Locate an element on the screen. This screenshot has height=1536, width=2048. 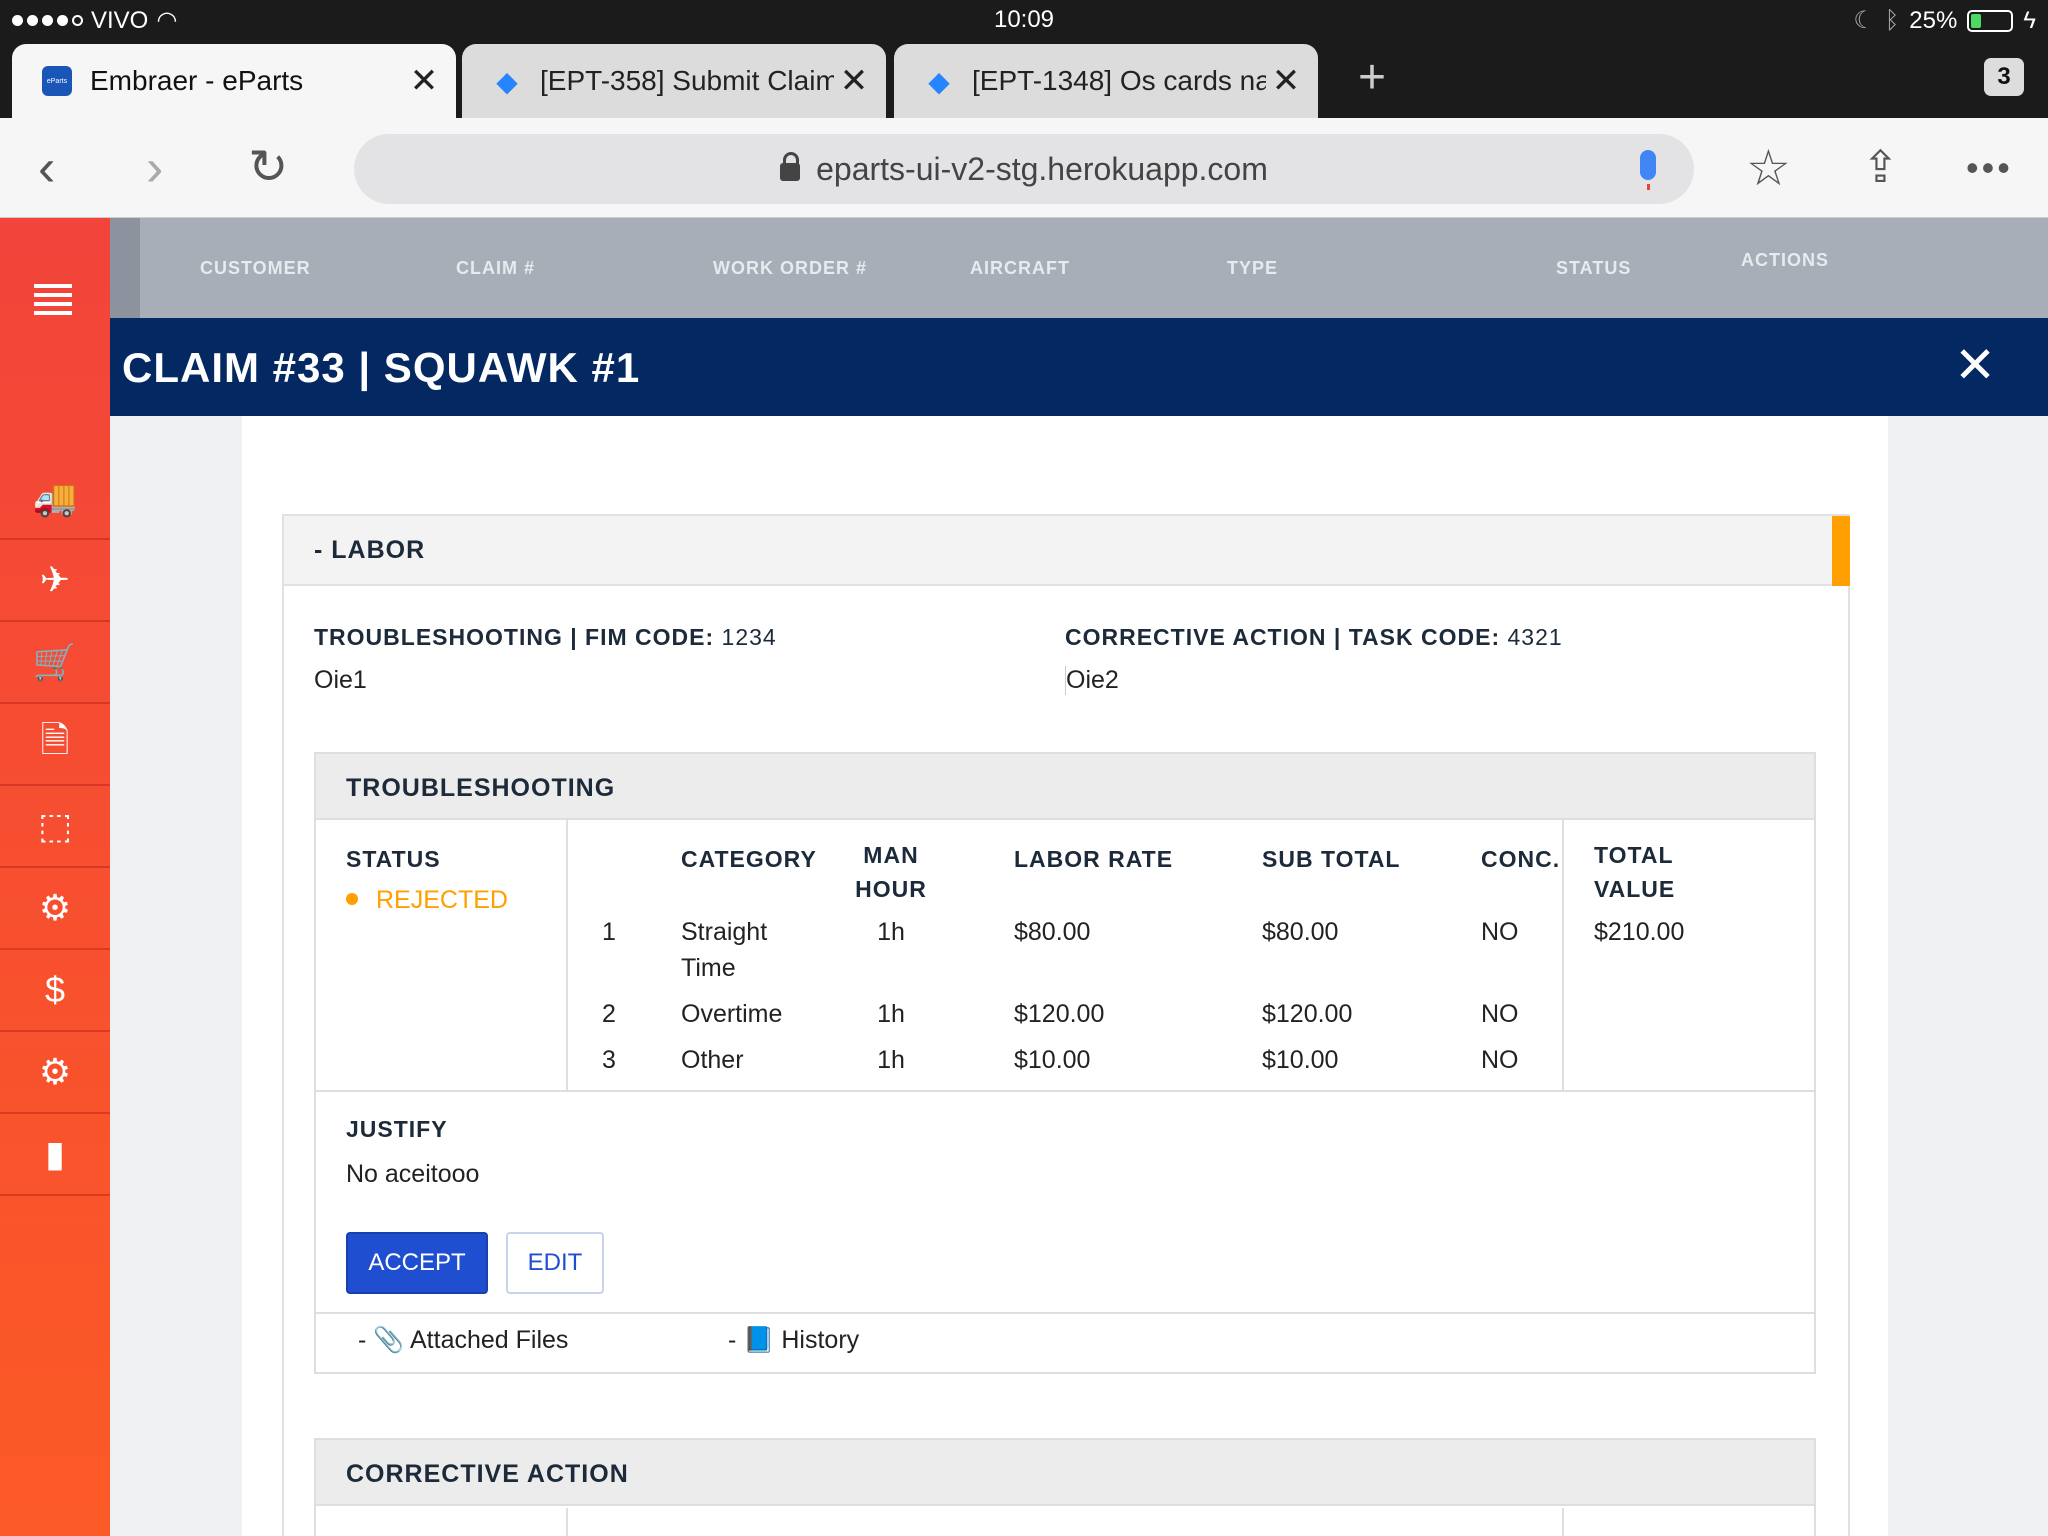
labor-section-header: - LABOR is located at coordinates (1067, 551).